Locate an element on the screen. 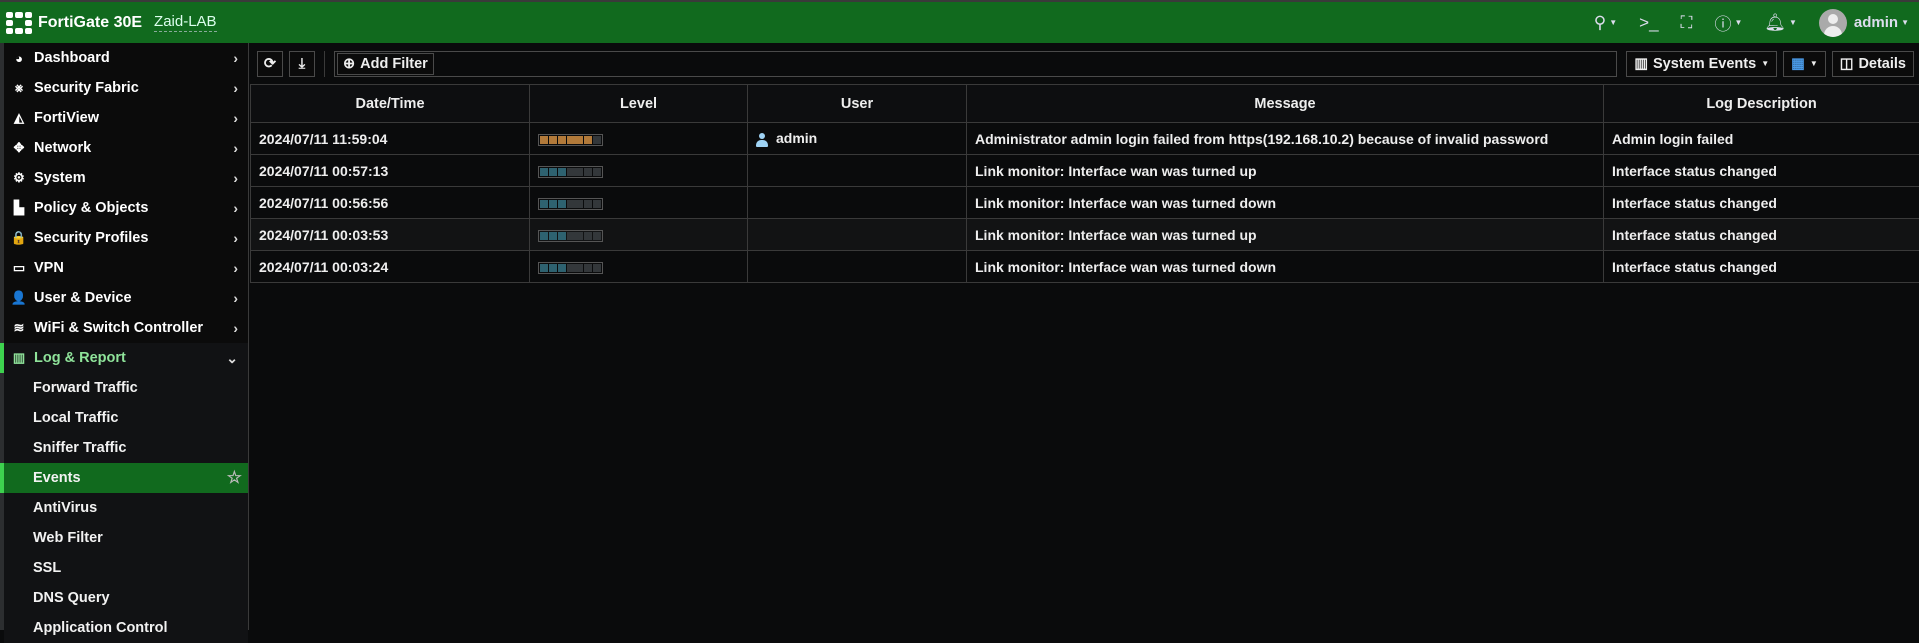  gear-icon: ⚙ is located at coordinates (19, 178).